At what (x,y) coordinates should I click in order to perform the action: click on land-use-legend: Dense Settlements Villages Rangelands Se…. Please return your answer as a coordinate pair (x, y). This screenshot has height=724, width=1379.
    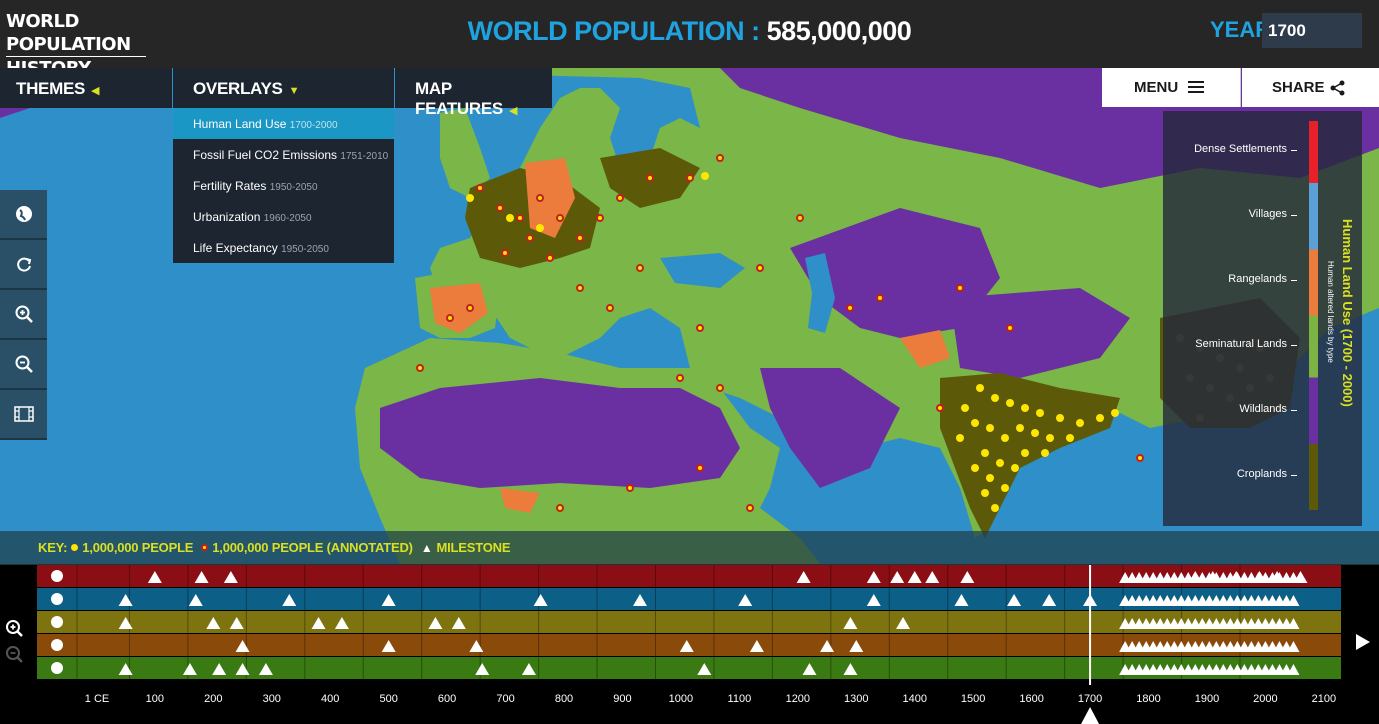
    Looking at the image, I should click on (1262, 318).